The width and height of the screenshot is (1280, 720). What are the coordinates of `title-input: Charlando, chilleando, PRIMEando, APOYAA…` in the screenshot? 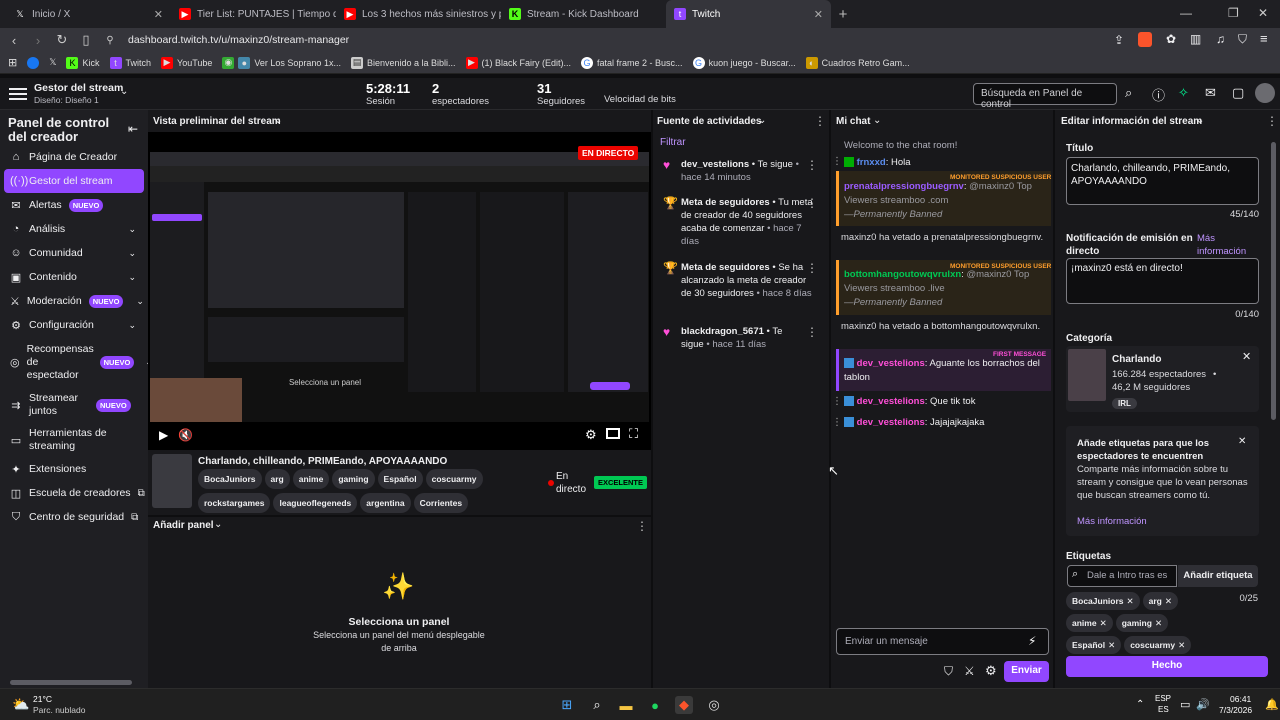 It's located at (1162, 181).